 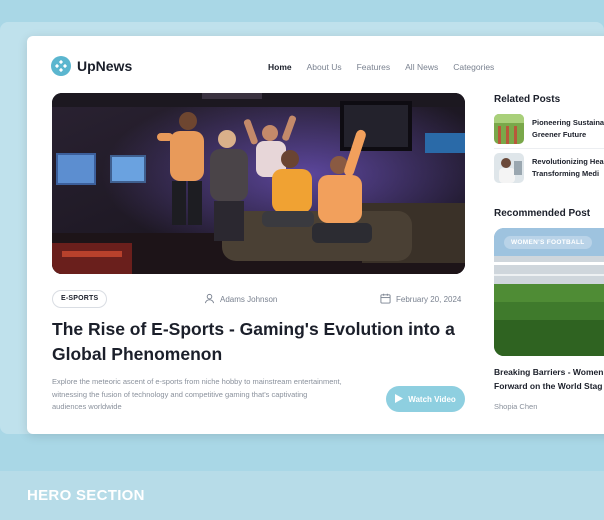 I want to click on recommended-post-title-line1: Breaking Barriers - Women, so click(x=549, y=372).